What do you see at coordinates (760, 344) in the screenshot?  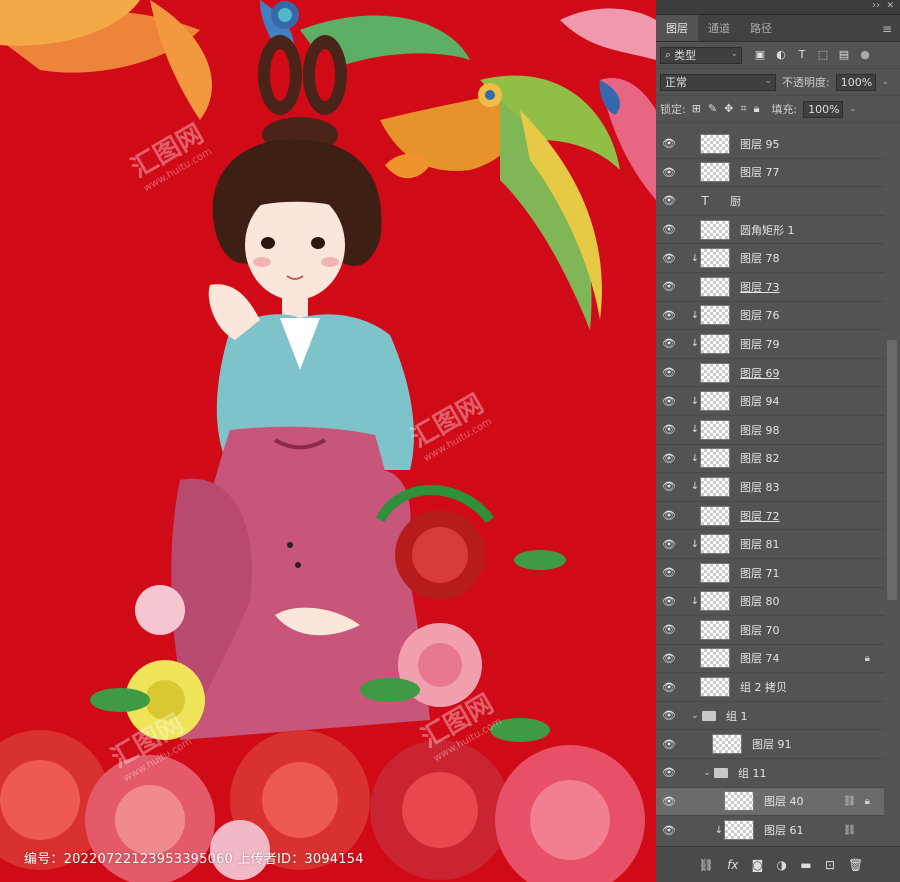 I see `layer-name: 图层 79` at bounding box center [760, 344].